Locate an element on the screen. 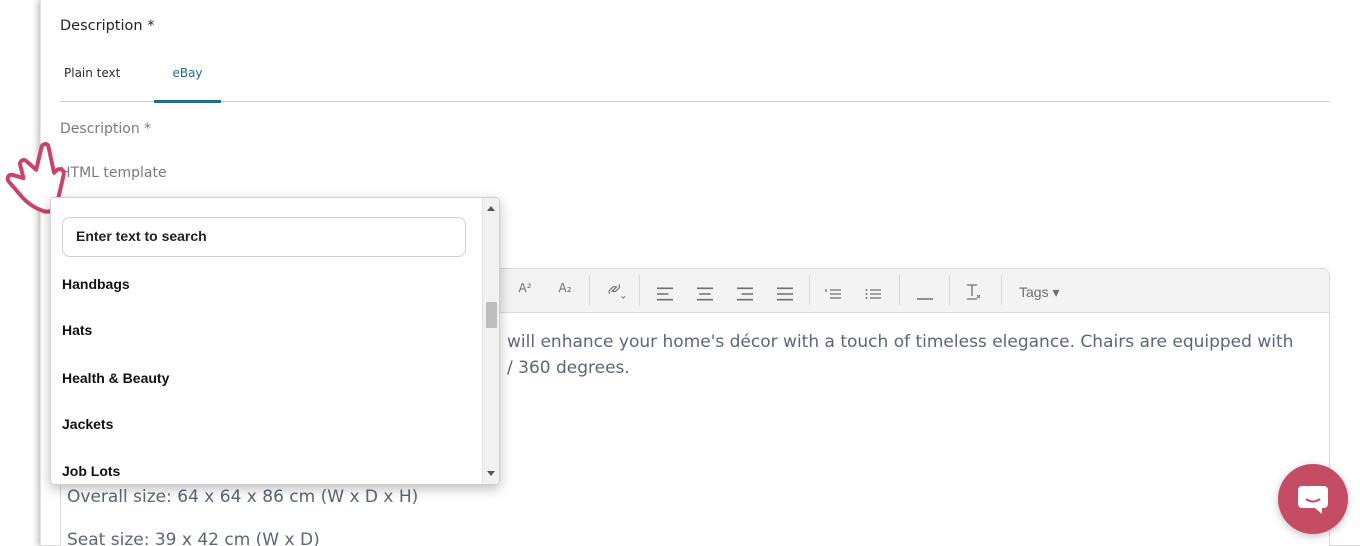  align-justify-icon is located at coordinates (785, 294).